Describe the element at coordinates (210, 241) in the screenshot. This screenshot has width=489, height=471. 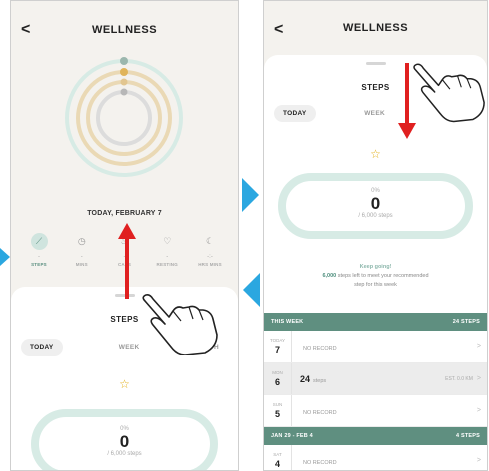
I see `moon-icon: ☾` at that location.